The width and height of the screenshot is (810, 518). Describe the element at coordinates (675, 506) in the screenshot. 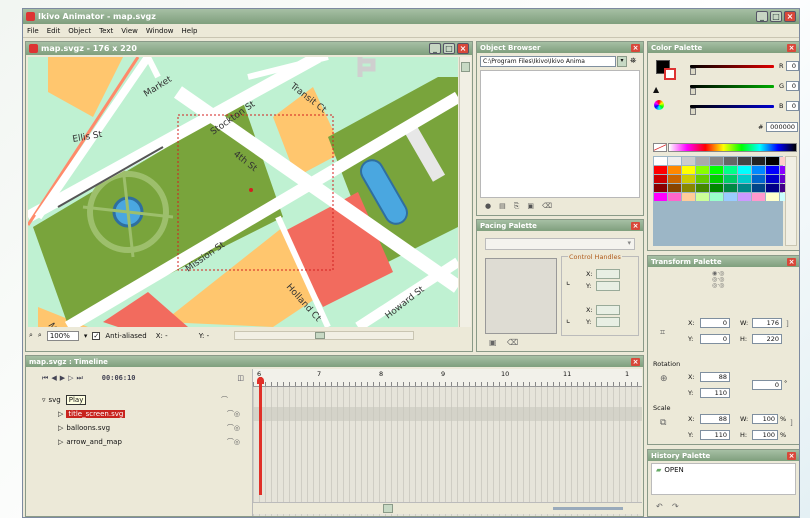

I see `history-redo-icon: ↷` at that location.